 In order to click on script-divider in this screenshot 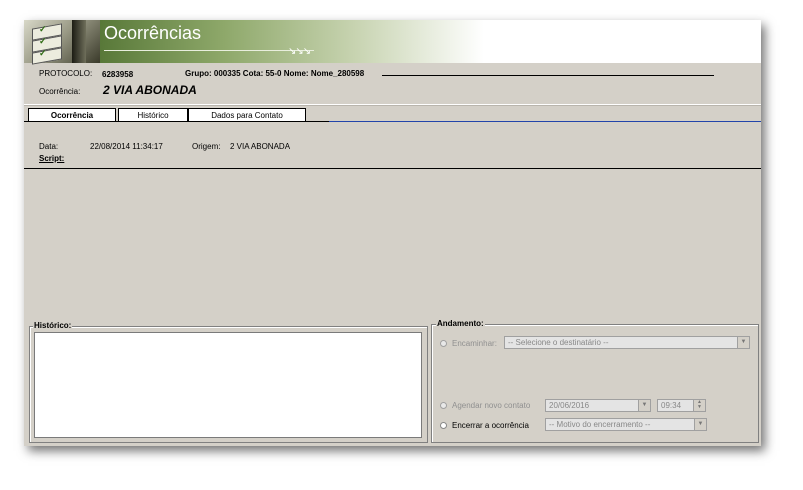, I will do `click(392, 168)`.